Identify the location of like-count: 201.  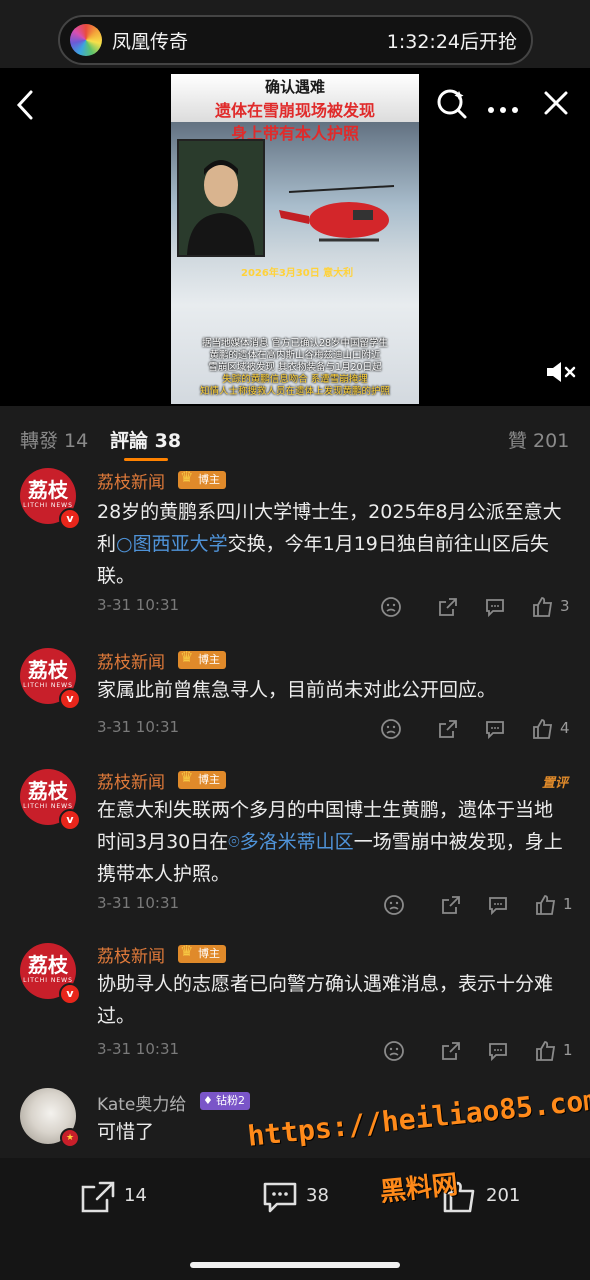
(503, 1195).